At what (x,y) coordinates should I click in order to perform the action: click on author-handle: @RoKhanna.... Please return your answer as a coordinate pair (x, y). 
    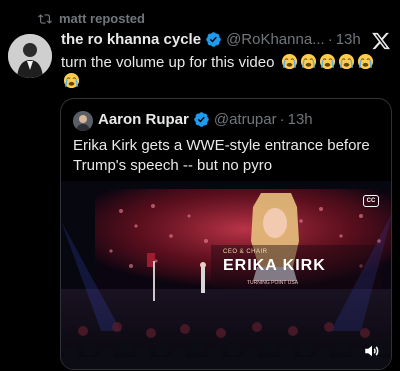
    Looking at the image, I should click on (275, 39).